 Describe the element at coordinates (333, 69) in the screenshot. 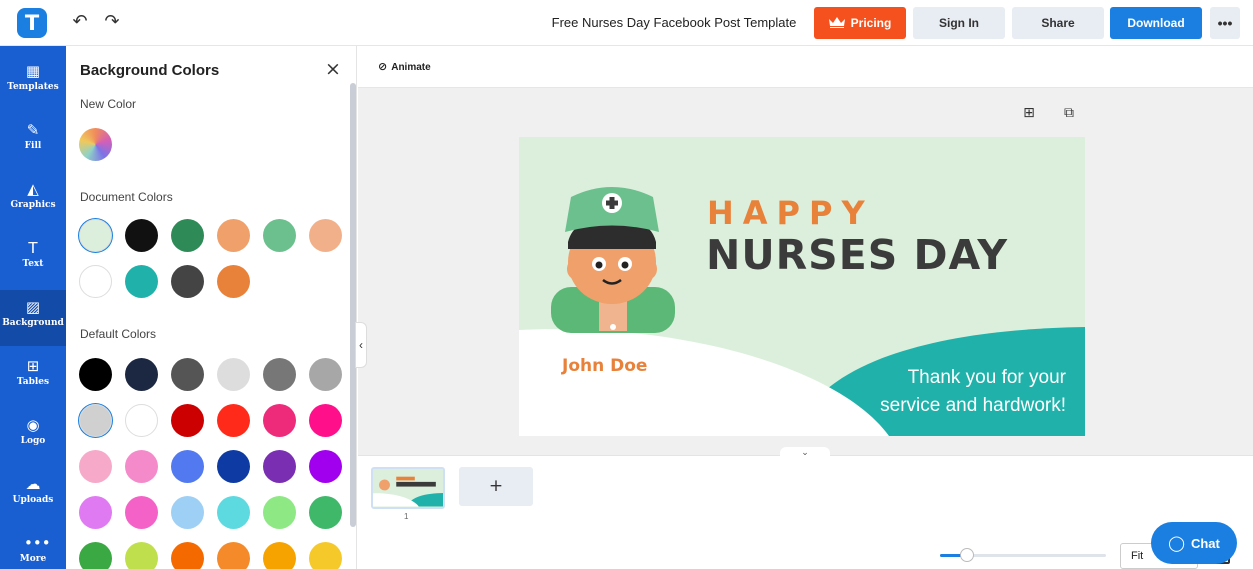

I see `close-icon: ×` at that location.